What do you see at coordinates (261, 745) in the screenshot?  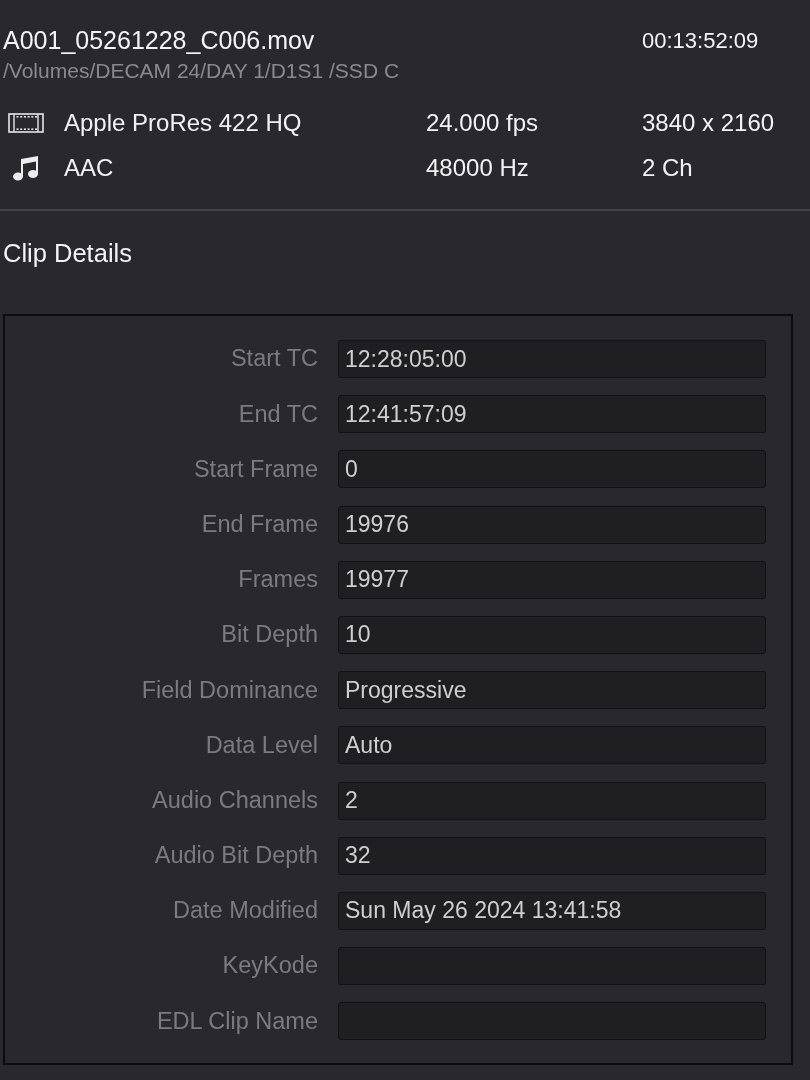 I see `field-label: Data Level` at bounding box center [261, 745].